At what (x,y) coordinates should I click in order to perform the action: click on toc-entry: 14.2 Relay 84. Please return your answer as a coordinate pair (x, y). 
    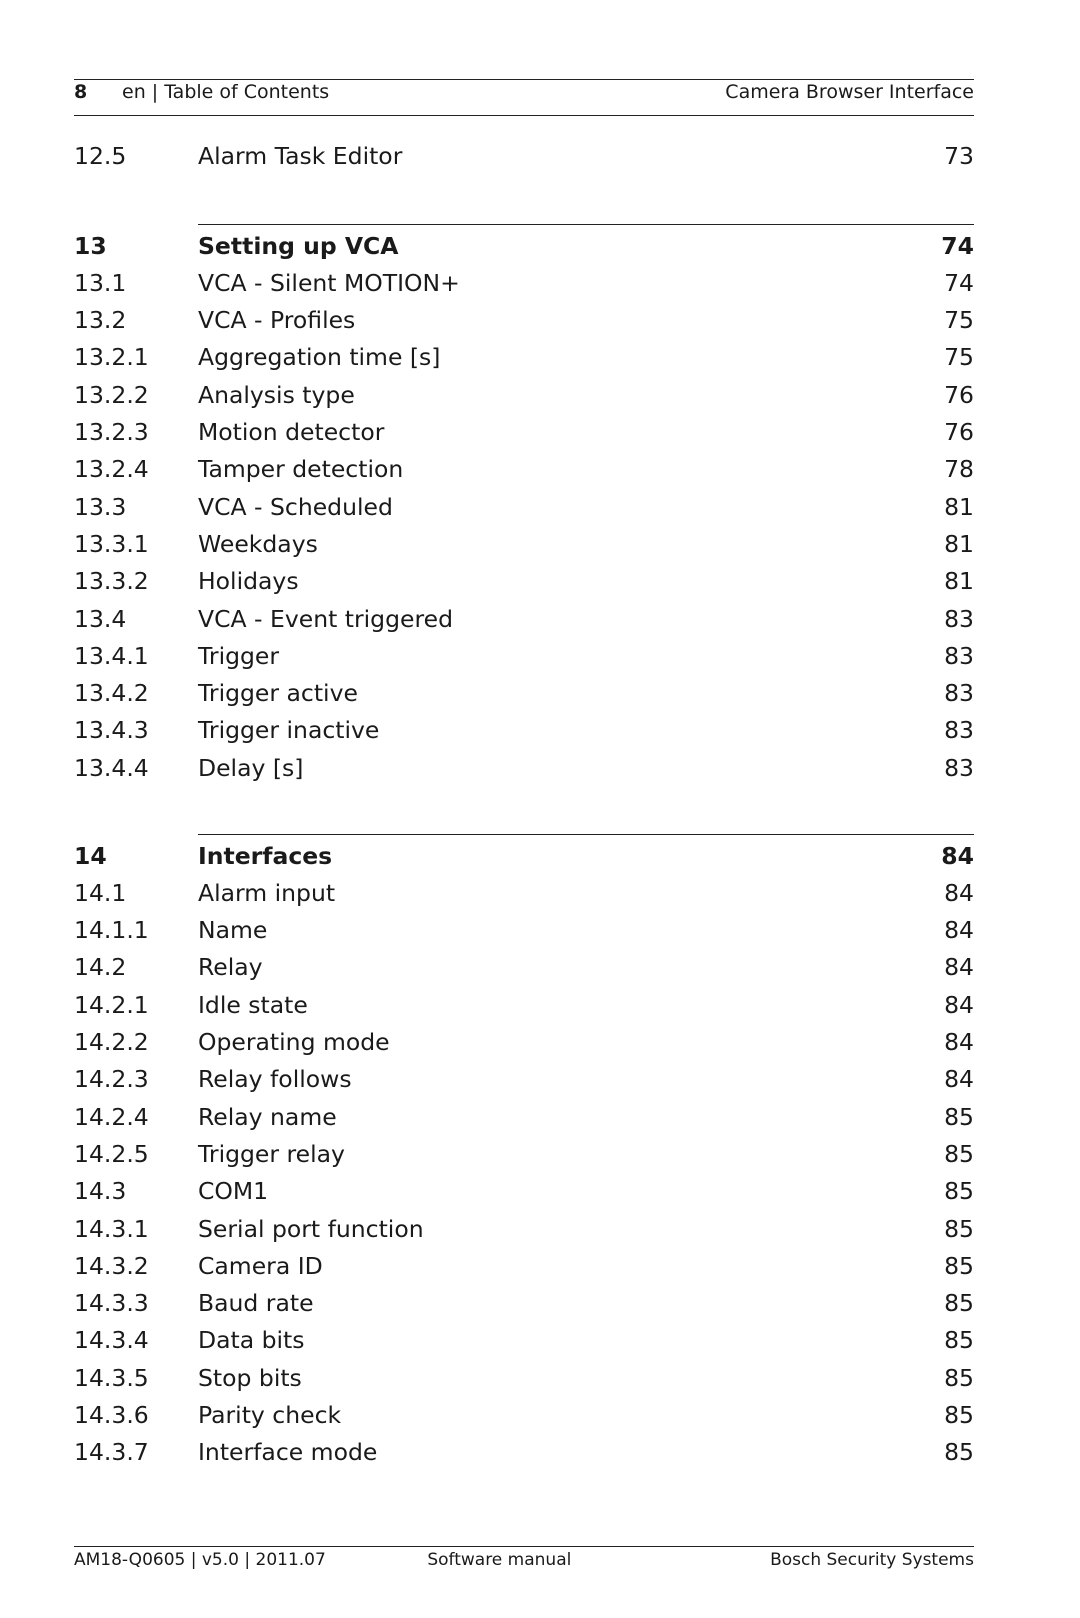
    Looking at the image, I should click on (524, 967).